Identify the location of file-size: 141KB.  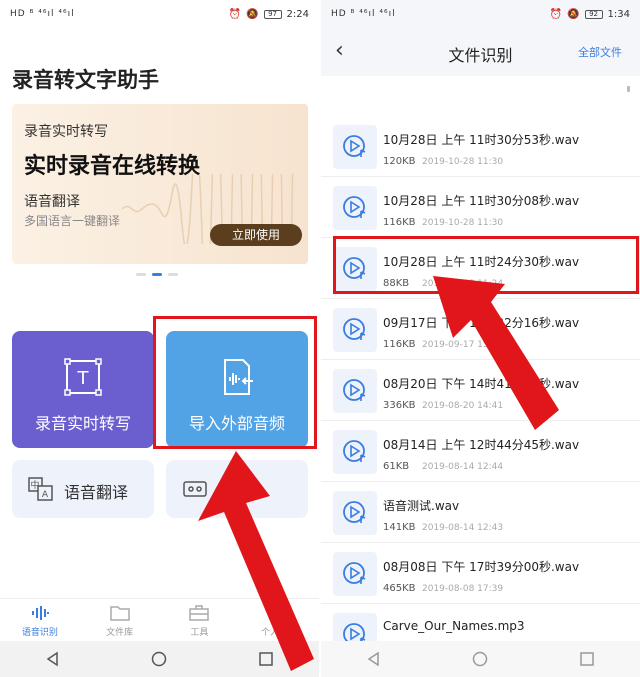
(399, 527).